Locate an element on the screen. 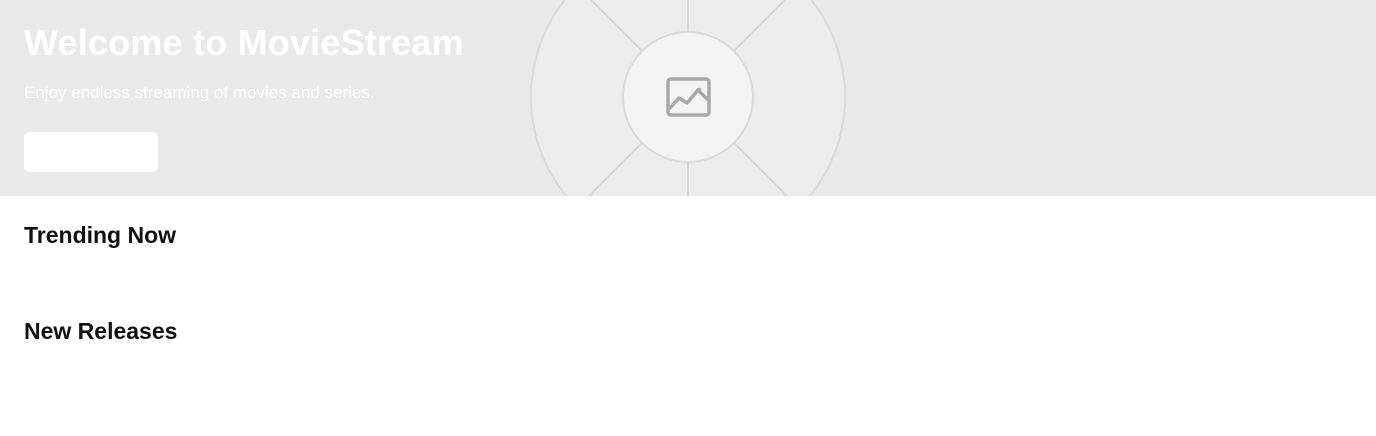 This screenshot has height=436, width=1376. hero-title: Welcome to MovieStream is located at coordinates (244, 42).